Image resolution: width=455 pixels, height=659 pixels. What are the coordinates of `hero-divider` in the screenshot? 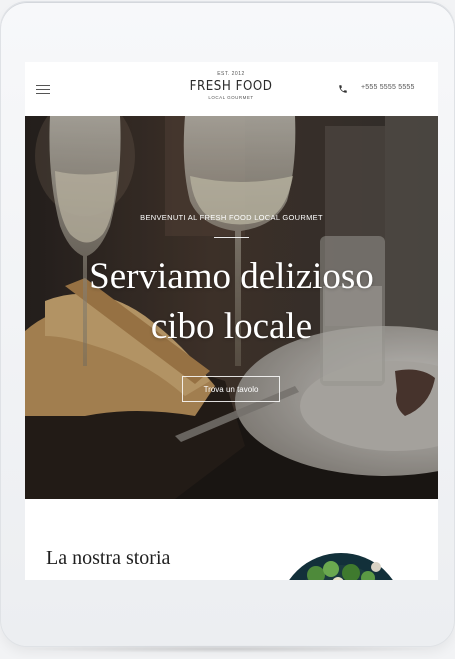 It's located at (231, 237).